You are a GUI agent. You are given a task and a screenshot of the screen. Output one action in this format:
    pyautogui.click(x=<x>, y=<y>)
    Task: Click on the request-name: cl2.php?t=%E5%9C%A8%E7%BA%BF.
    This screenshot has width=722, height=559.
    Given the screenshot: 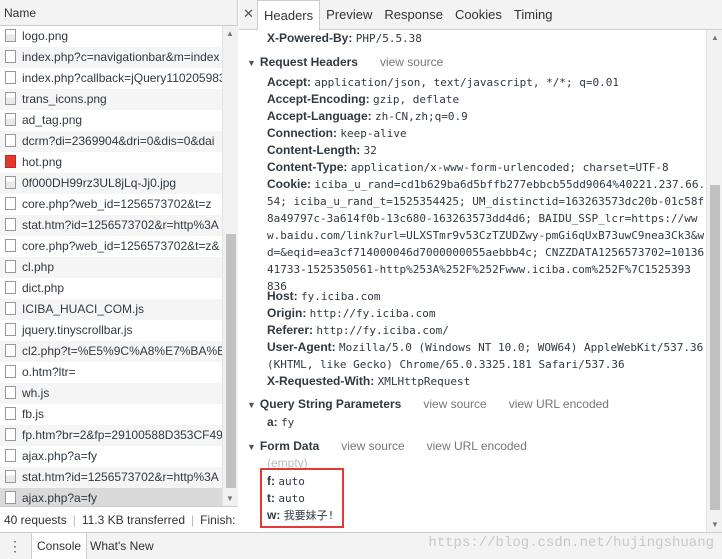 What is the action you would take?
    pyautogui.click(x=122, y=351)
    